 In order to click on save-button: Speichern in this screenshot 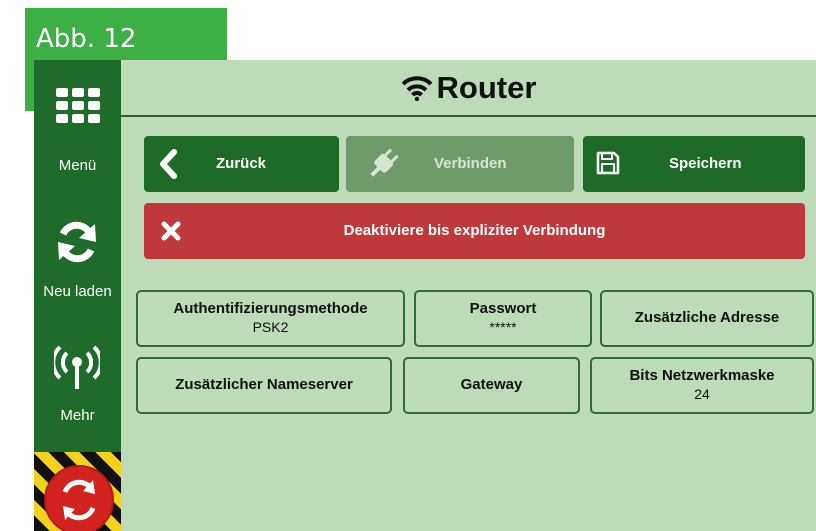, I will do `click(694, 164)`.